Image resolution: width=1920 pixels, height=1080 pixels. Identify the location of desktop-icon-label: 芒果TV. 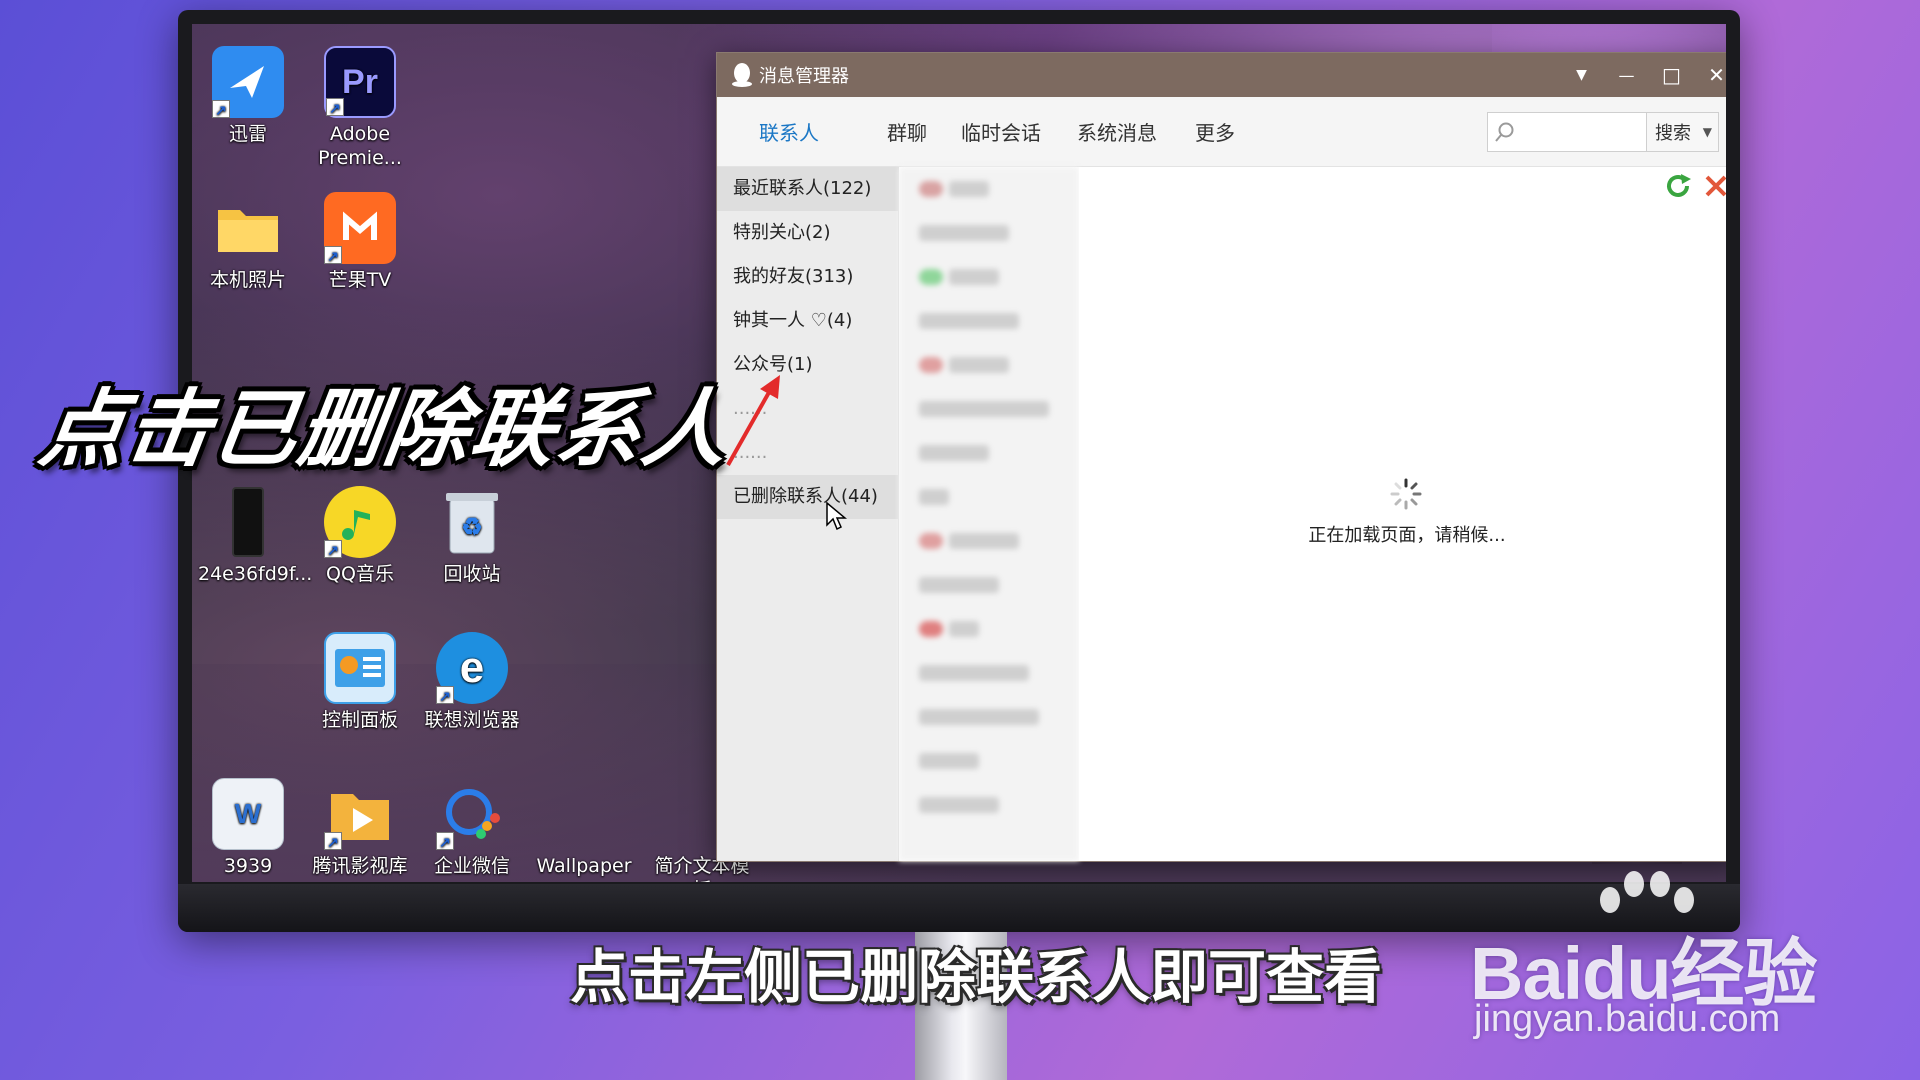
(360, 280).